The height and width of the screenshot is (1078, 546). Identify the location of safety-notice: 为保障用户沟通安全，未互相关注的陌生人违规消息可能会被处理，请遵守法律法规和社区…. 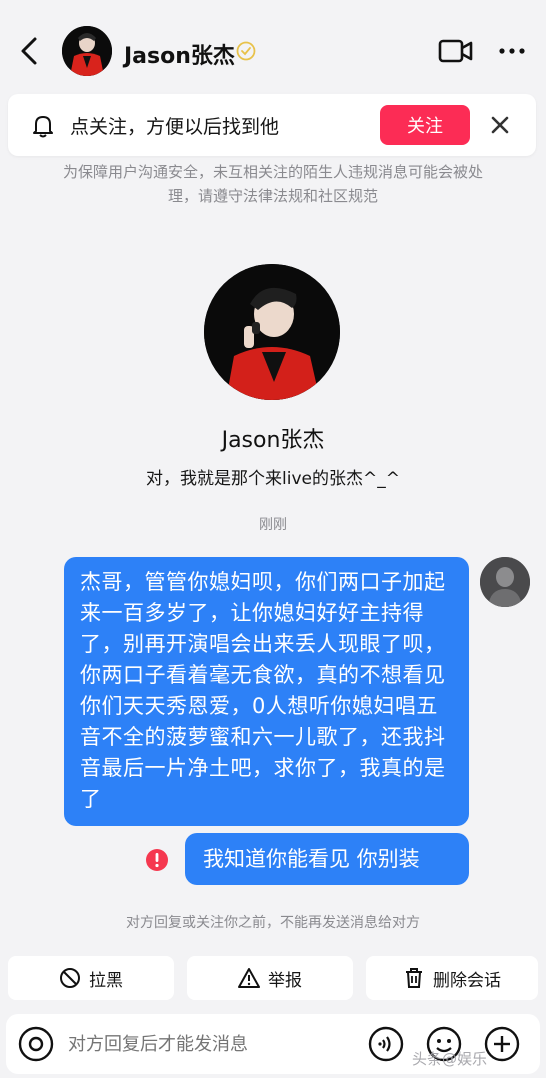
(272, 184).